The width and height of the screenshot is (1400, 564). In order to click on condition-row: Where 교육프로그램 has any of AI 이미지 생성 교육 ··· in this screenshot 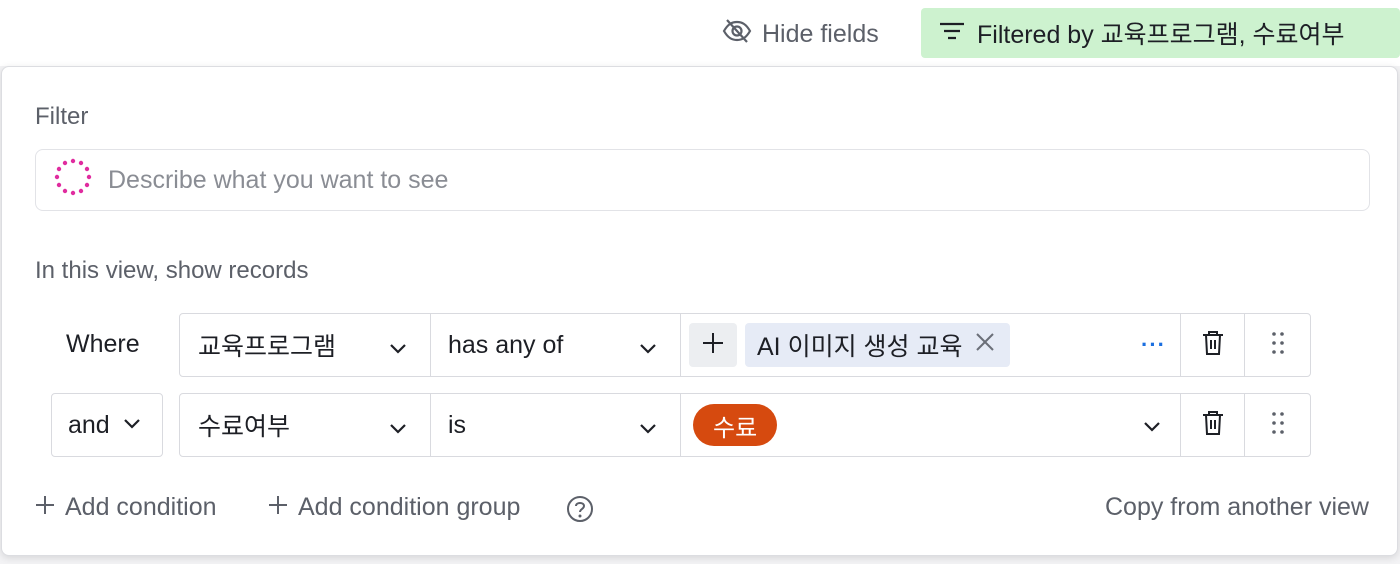, I will do `click(699, 345)`.